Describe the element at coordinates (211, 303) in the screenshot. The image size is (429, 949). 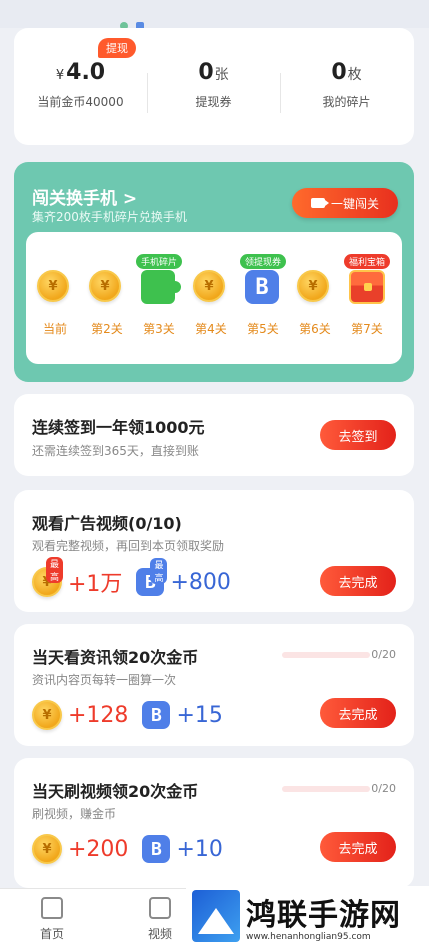
I see `level-step-4: ¥ 第4关` at that location.